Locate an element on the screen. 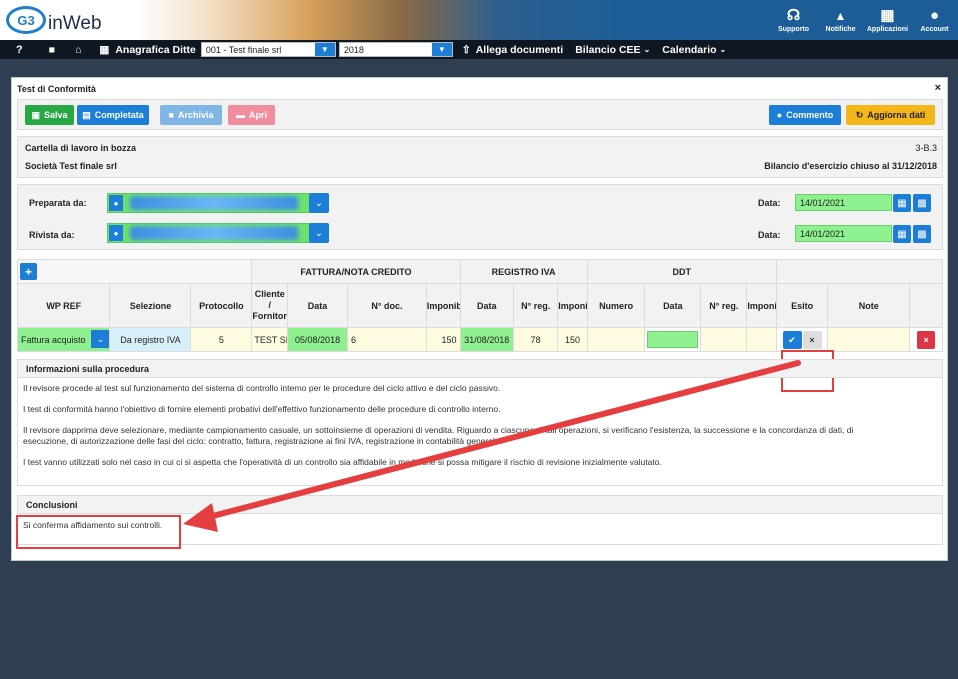  preparata-select: ● is located at coordinates (208, 203).